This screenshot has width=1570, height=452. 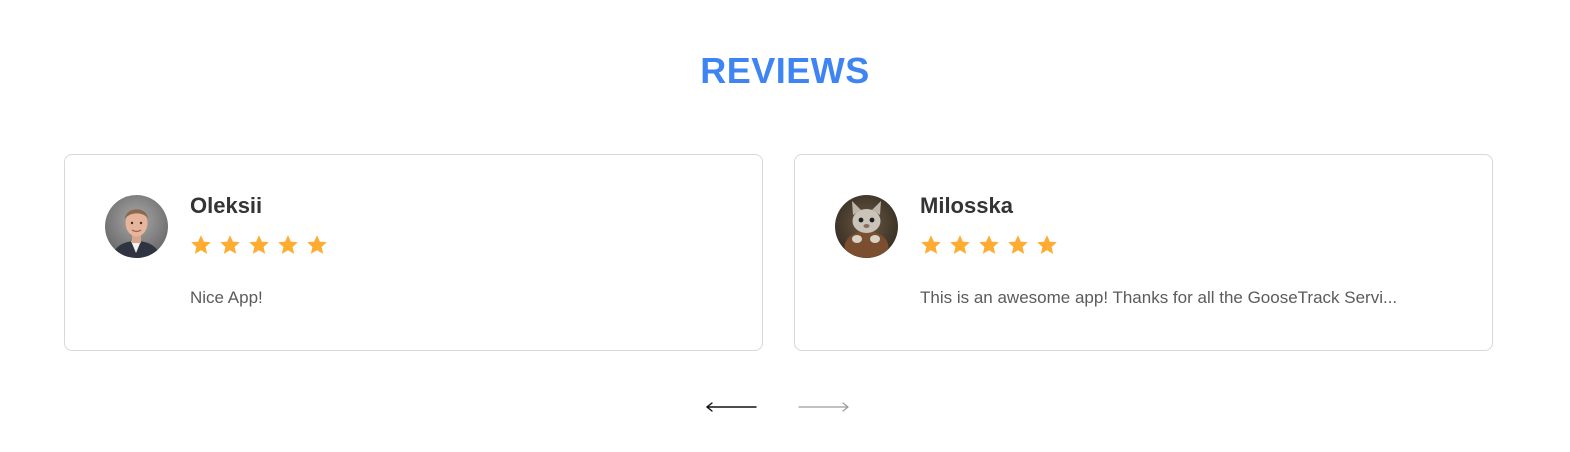 I want to click on reviewer-name: Oleksii, so click(x=226, y=205).